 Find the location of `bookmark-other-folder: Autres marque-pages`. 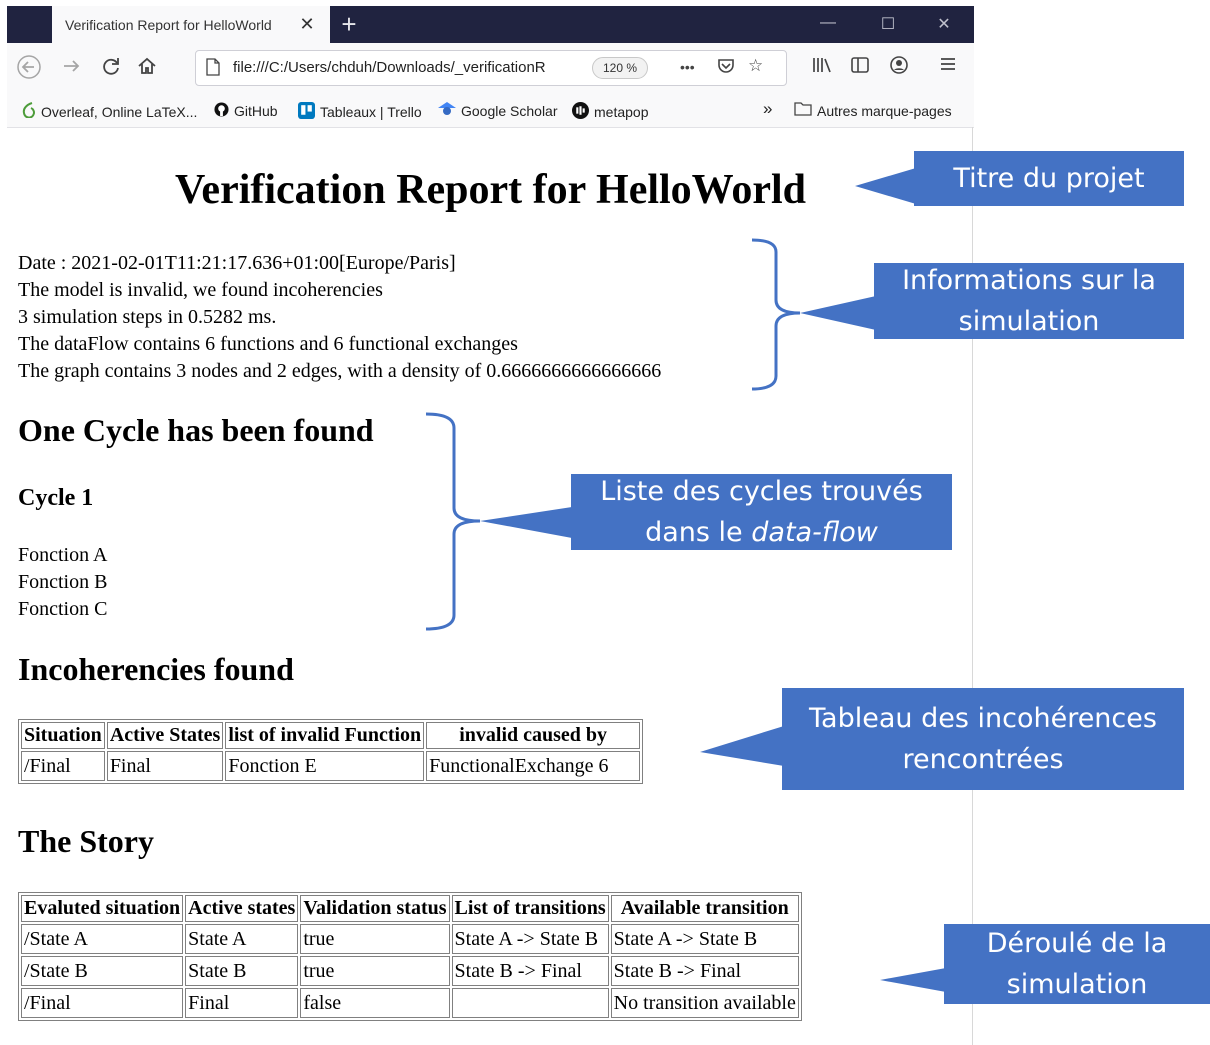

bookmark-other-folder: Autres marque-pages is located at coordinates (873, 110).